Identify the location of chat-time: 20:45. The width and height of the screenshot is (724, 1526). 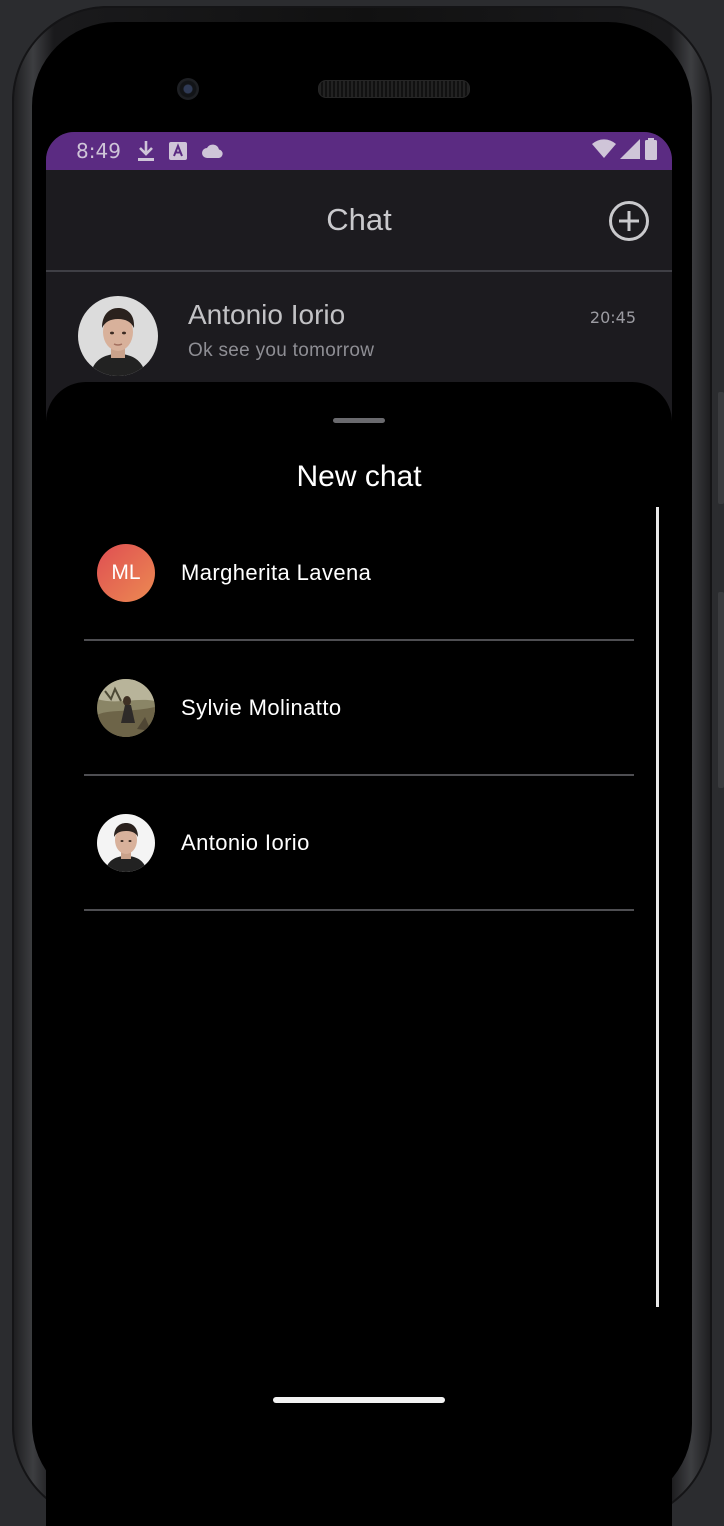
(612, 317).